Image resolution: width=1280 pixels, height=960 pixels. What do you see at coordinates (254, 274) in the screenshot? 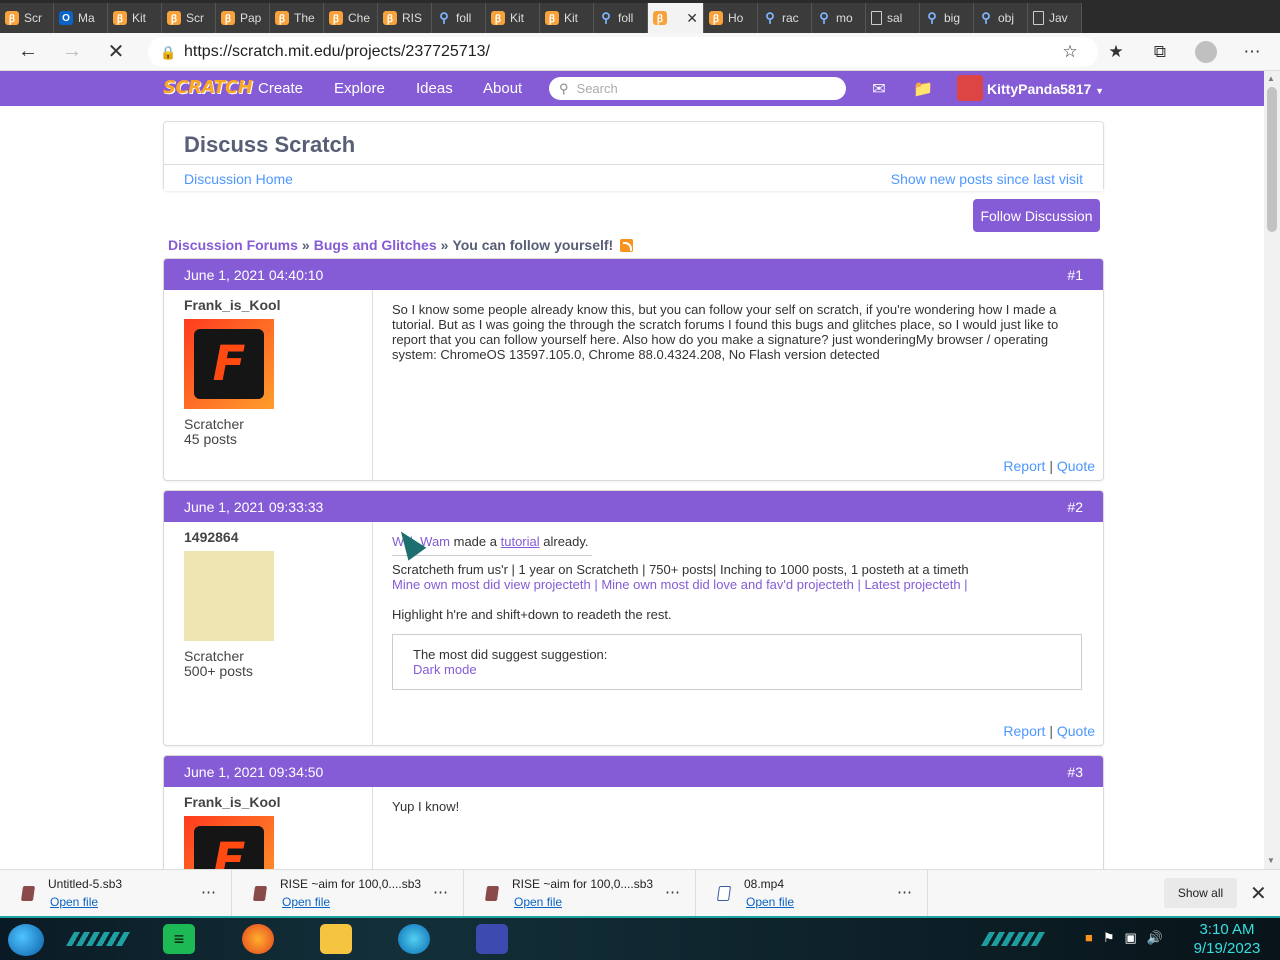
I see `post-date: June 1, 2021 04:40:10` at bounding box center [254, 274].